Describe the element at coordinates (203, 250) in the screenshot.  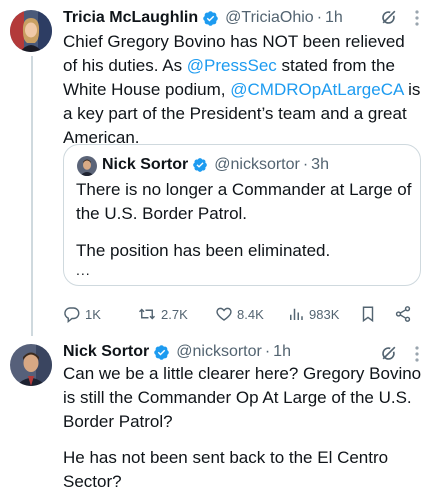
I see `quote-text-line2: The position has been eliminated.` at that location.